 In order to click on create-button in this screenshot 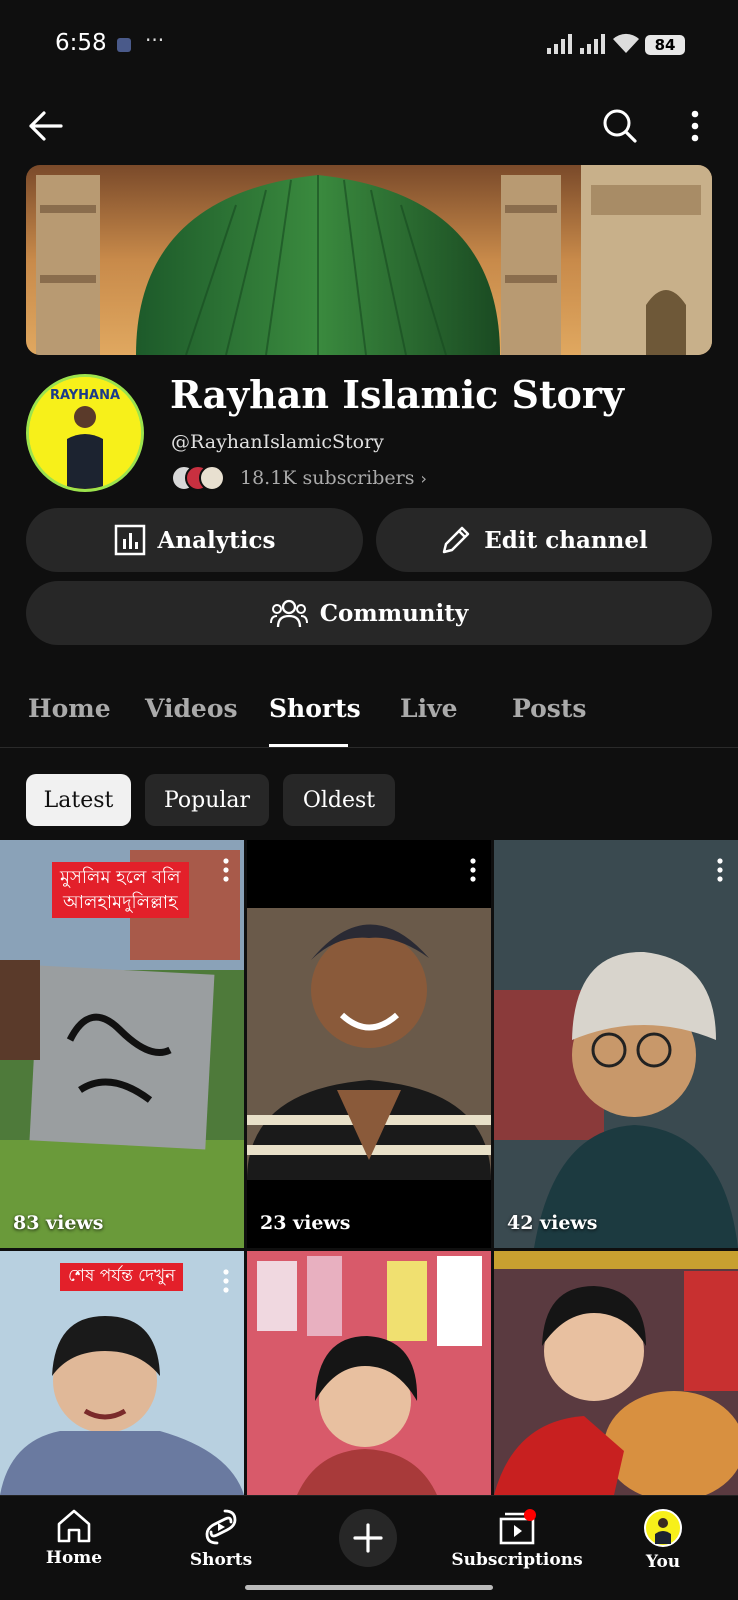, I will do `click(368, 1538)`.